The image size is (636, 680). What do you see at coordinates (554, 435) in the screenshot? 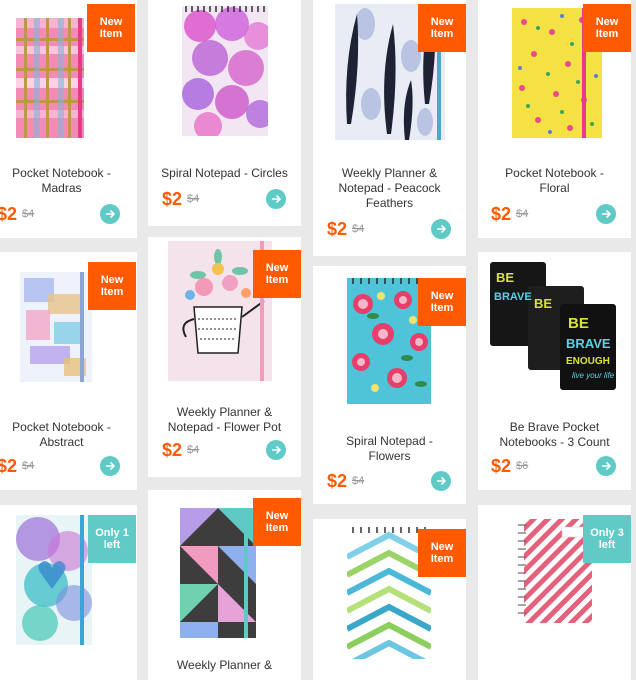
I see `product-title: Be Brave Pocket Notebooks - 3 Count` at bounding box center [554, 435].